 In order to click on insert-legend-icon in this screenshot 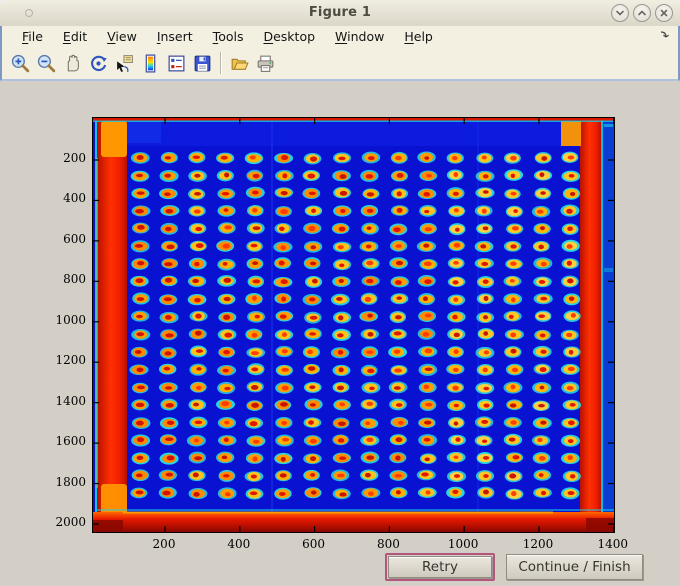, I will do `click(176, 63)`.